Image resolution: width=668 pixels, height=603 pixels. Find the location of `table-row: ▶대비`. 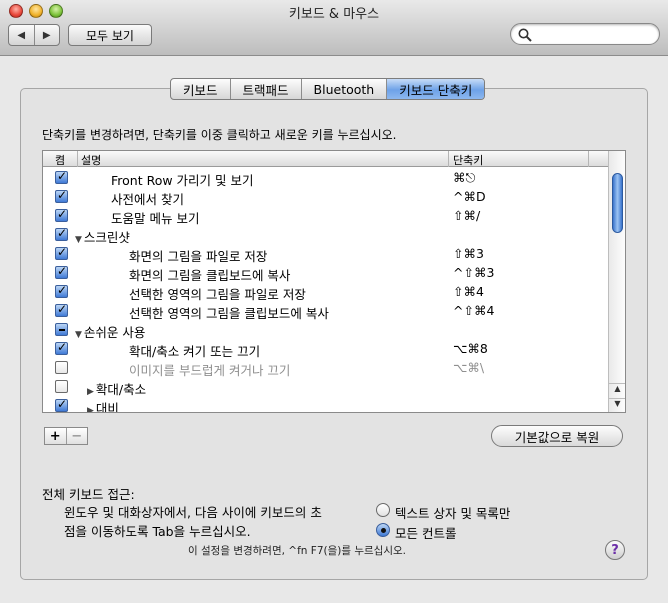

table-row: ▶대비 is located at coordinates (326, 404).